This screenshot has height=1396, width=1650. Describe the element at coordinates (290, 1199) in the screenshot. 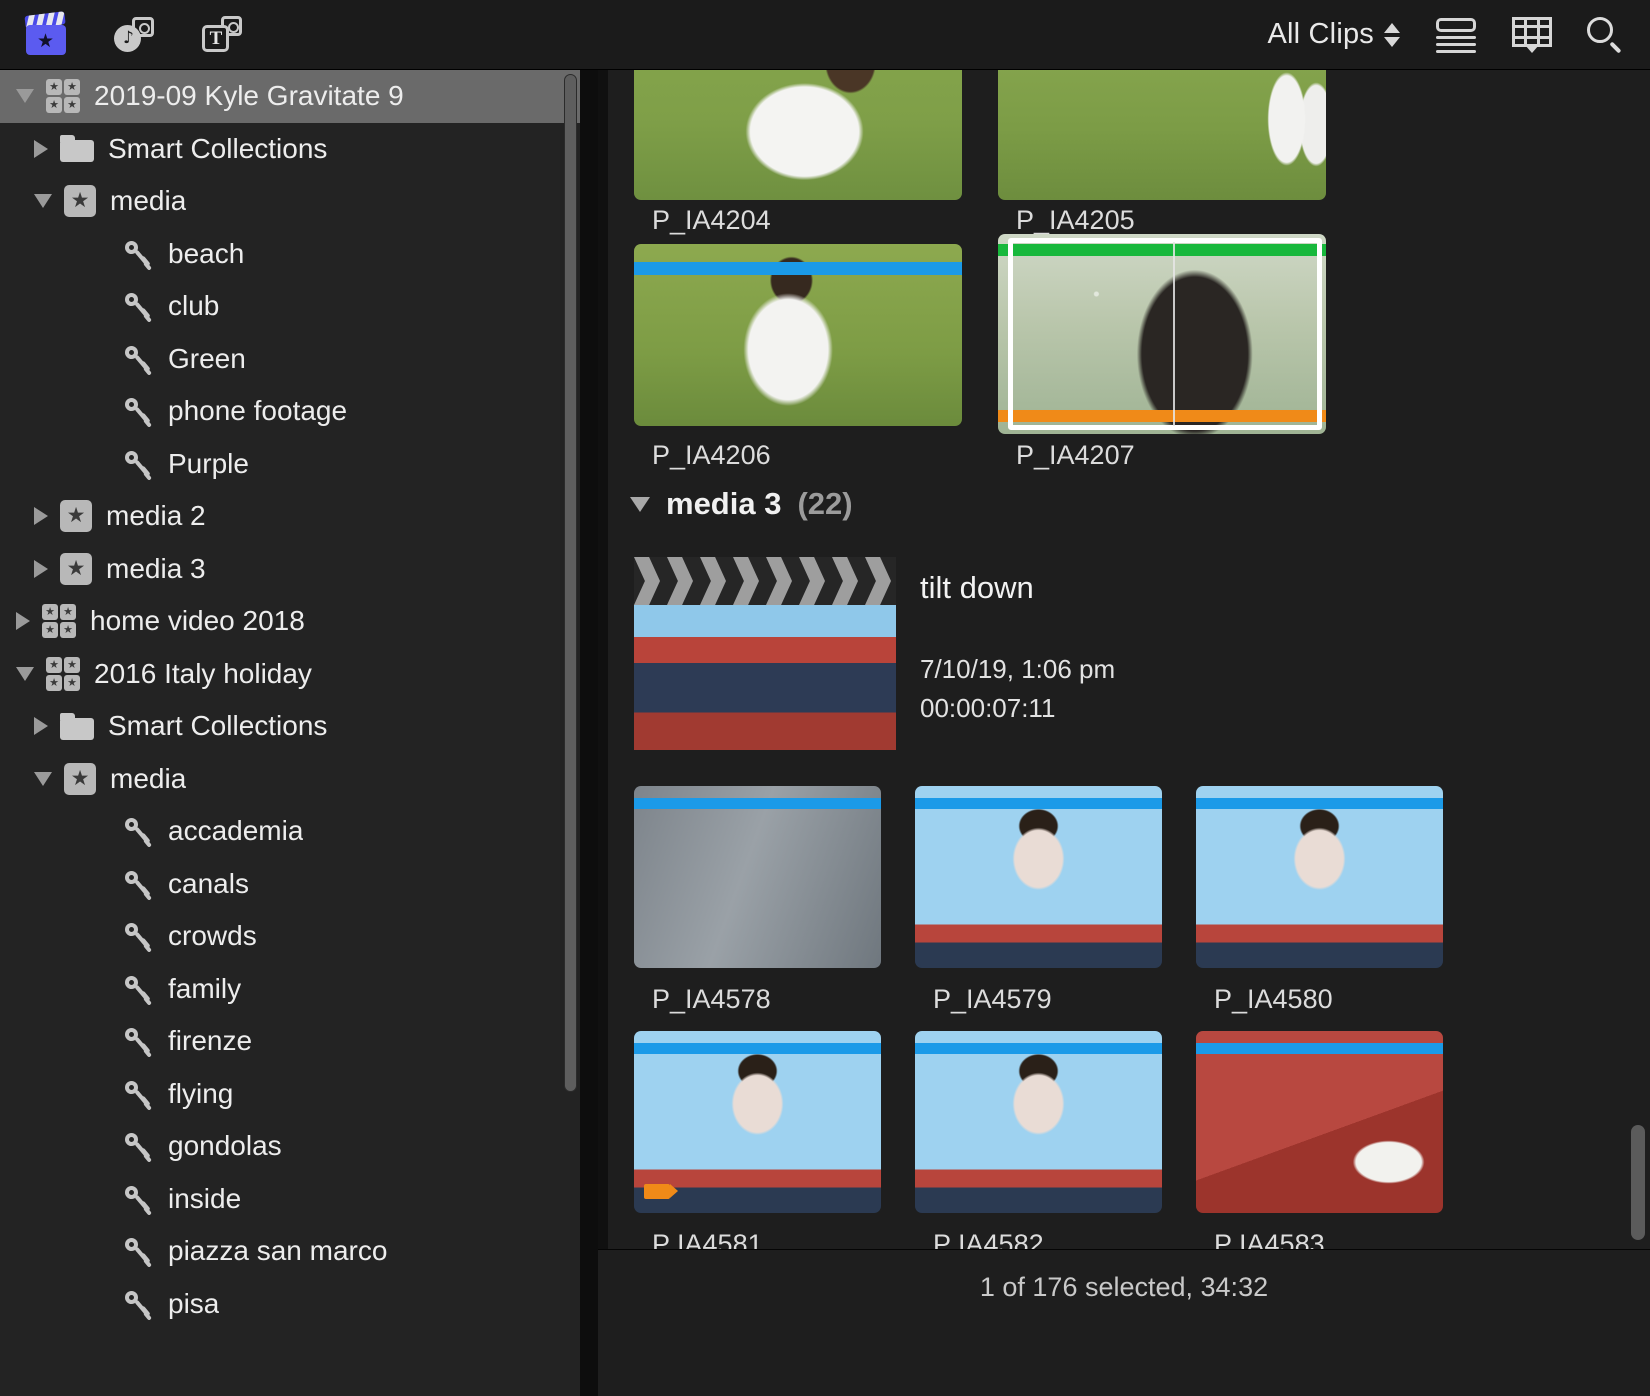

I see `sidebar-item-inside: inside` at that location.